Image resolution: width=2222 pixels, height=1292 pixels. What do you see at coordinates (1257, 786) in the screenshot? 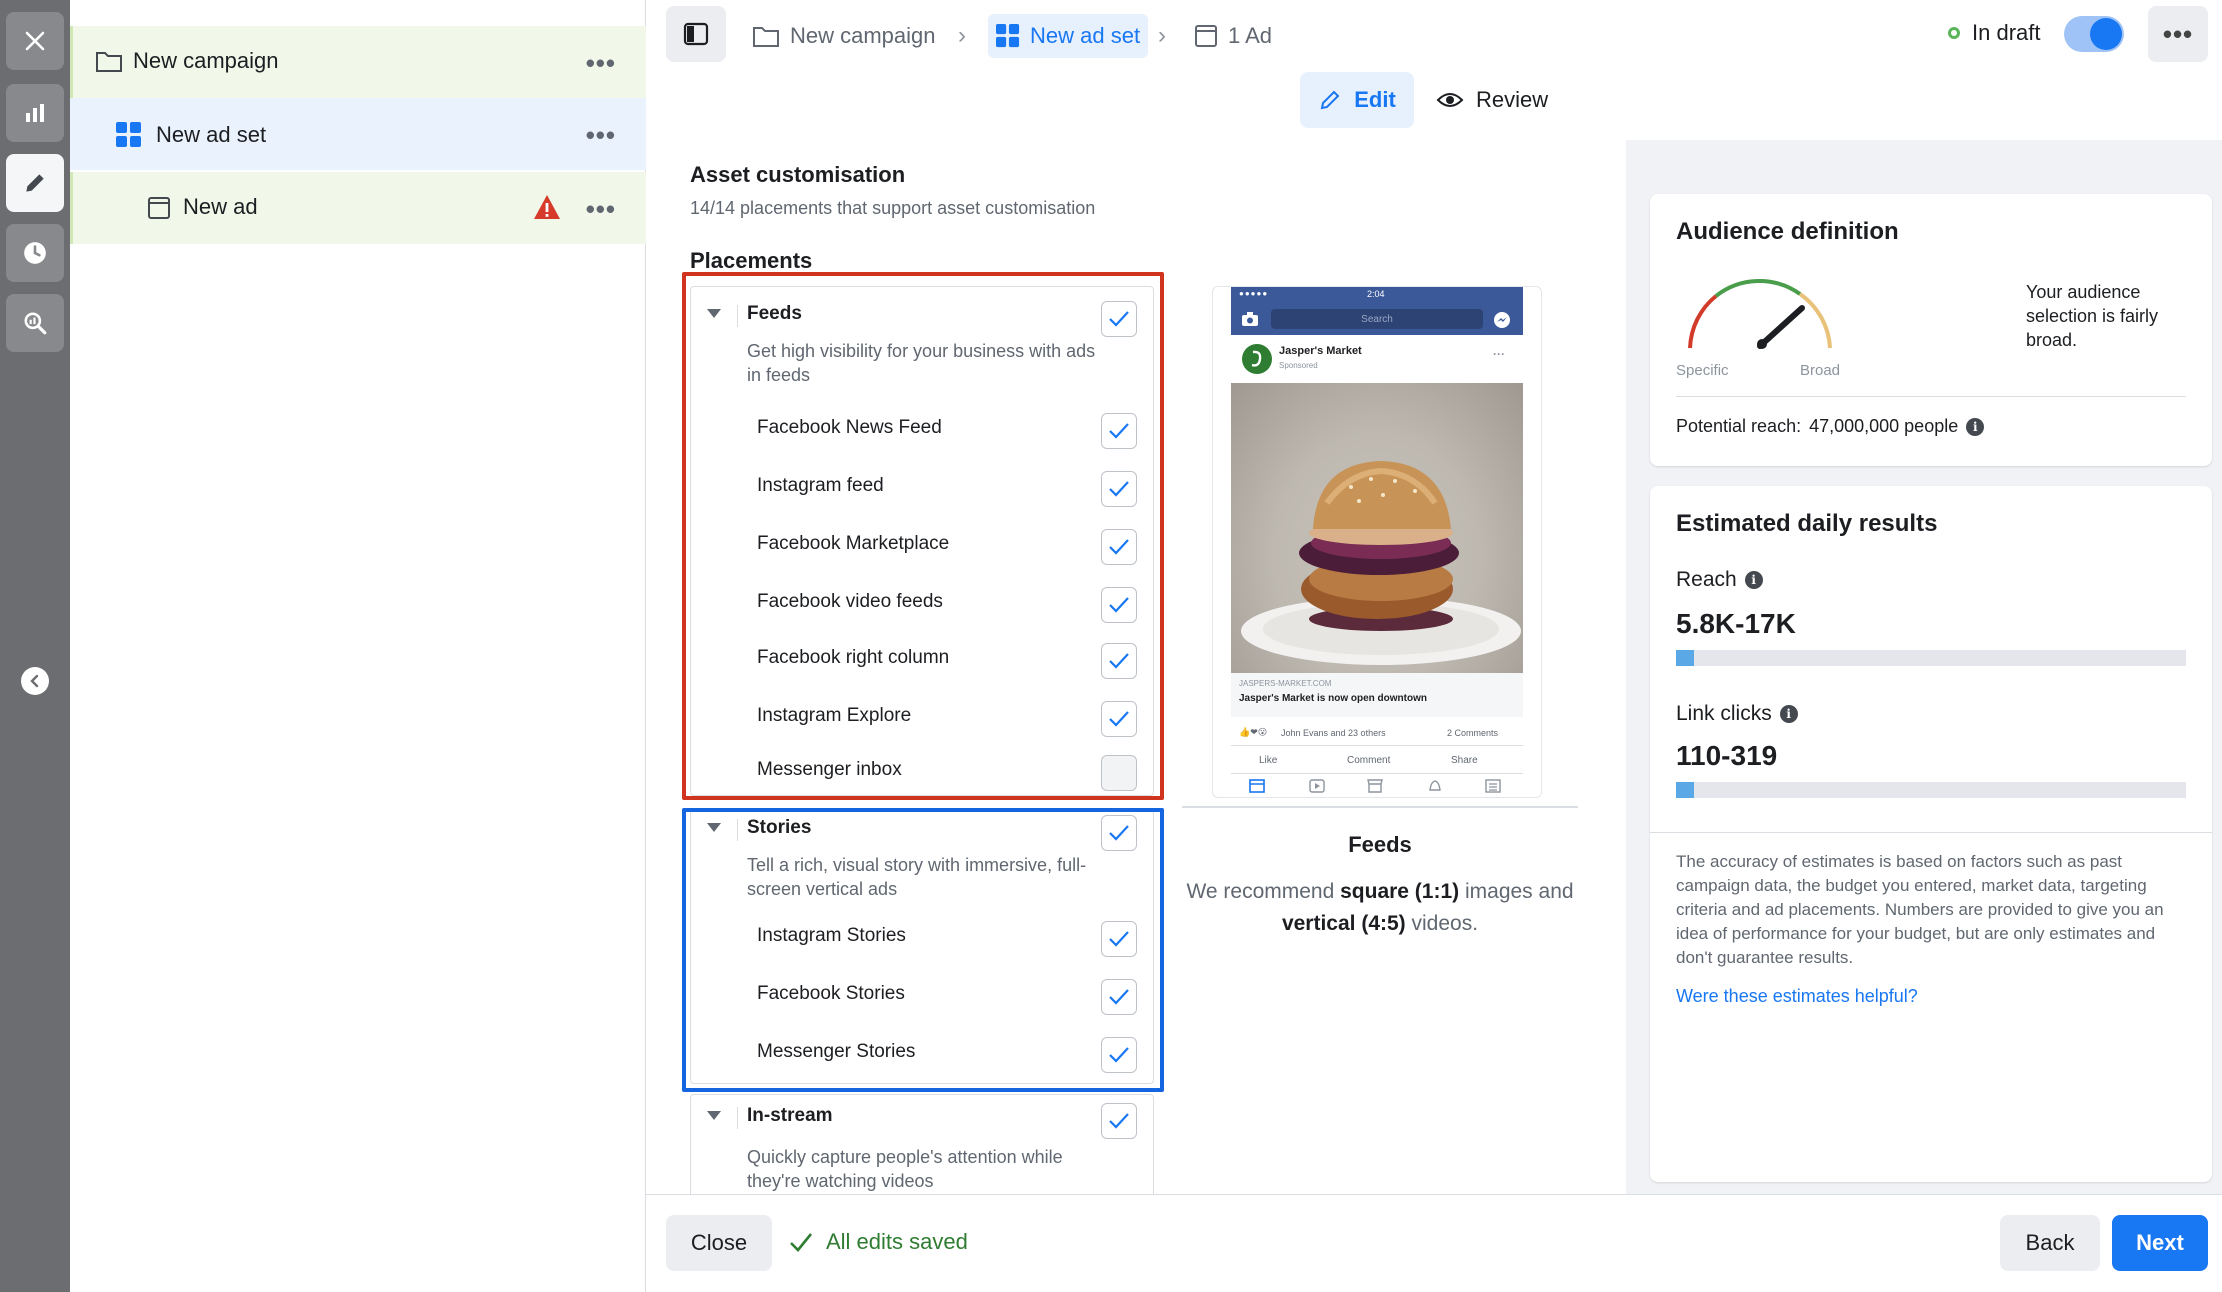
I see `news-feed-tab-icon` at bounding box center [1257, 786].